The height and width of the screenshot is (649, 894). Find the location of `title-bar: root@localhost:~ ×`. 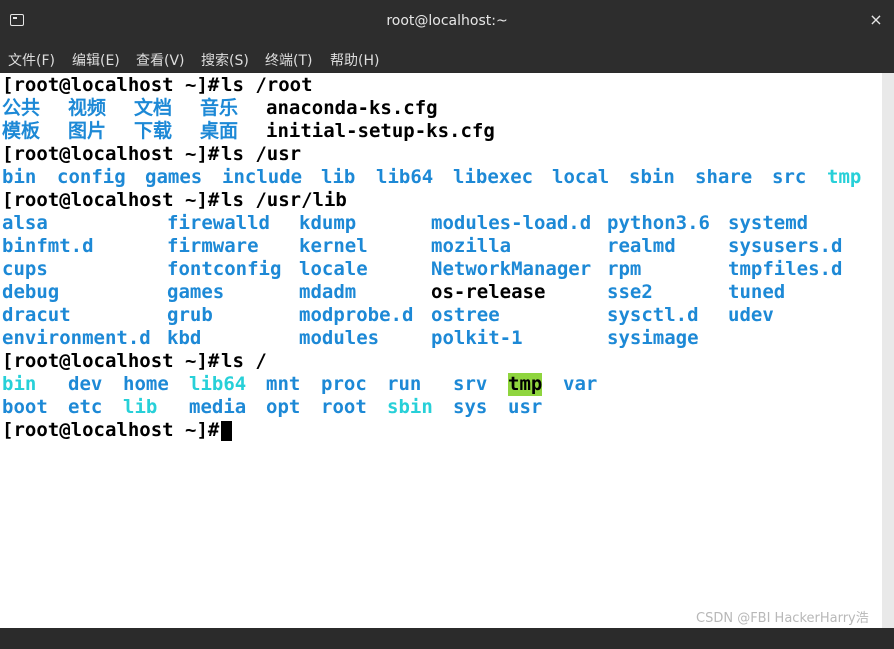

title-bar: root@localhost:~ × is located at coordinates (447, 22).